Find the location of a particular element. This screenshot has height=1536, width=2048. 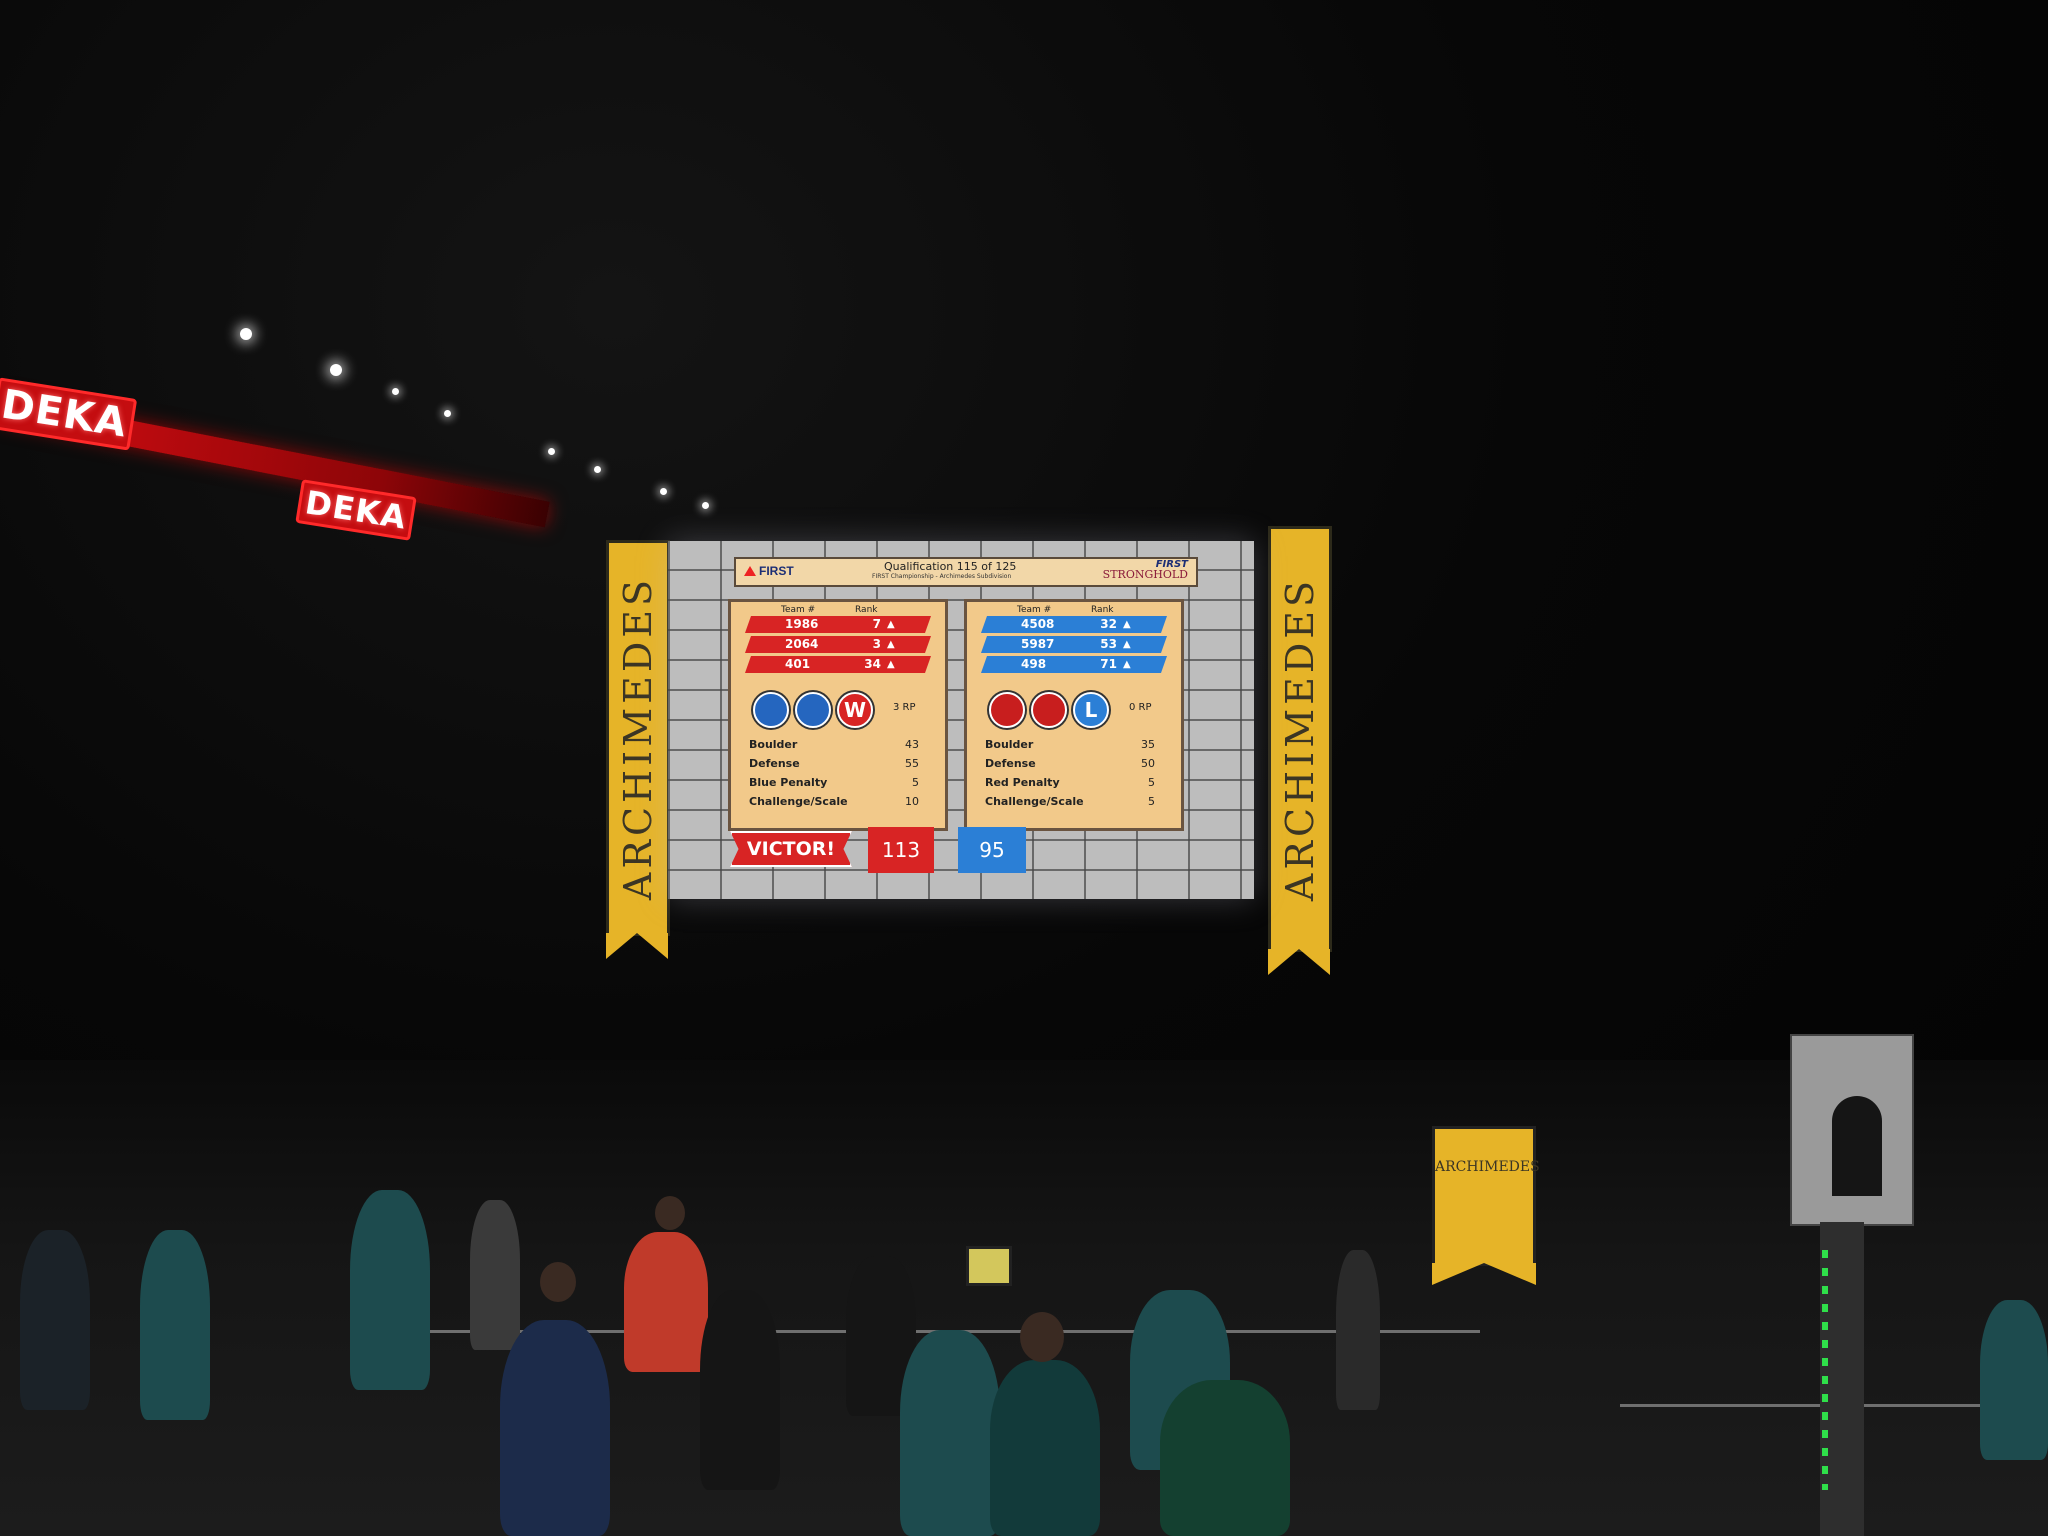

blue-total-score: 95 is located at coordinates (992, 850).